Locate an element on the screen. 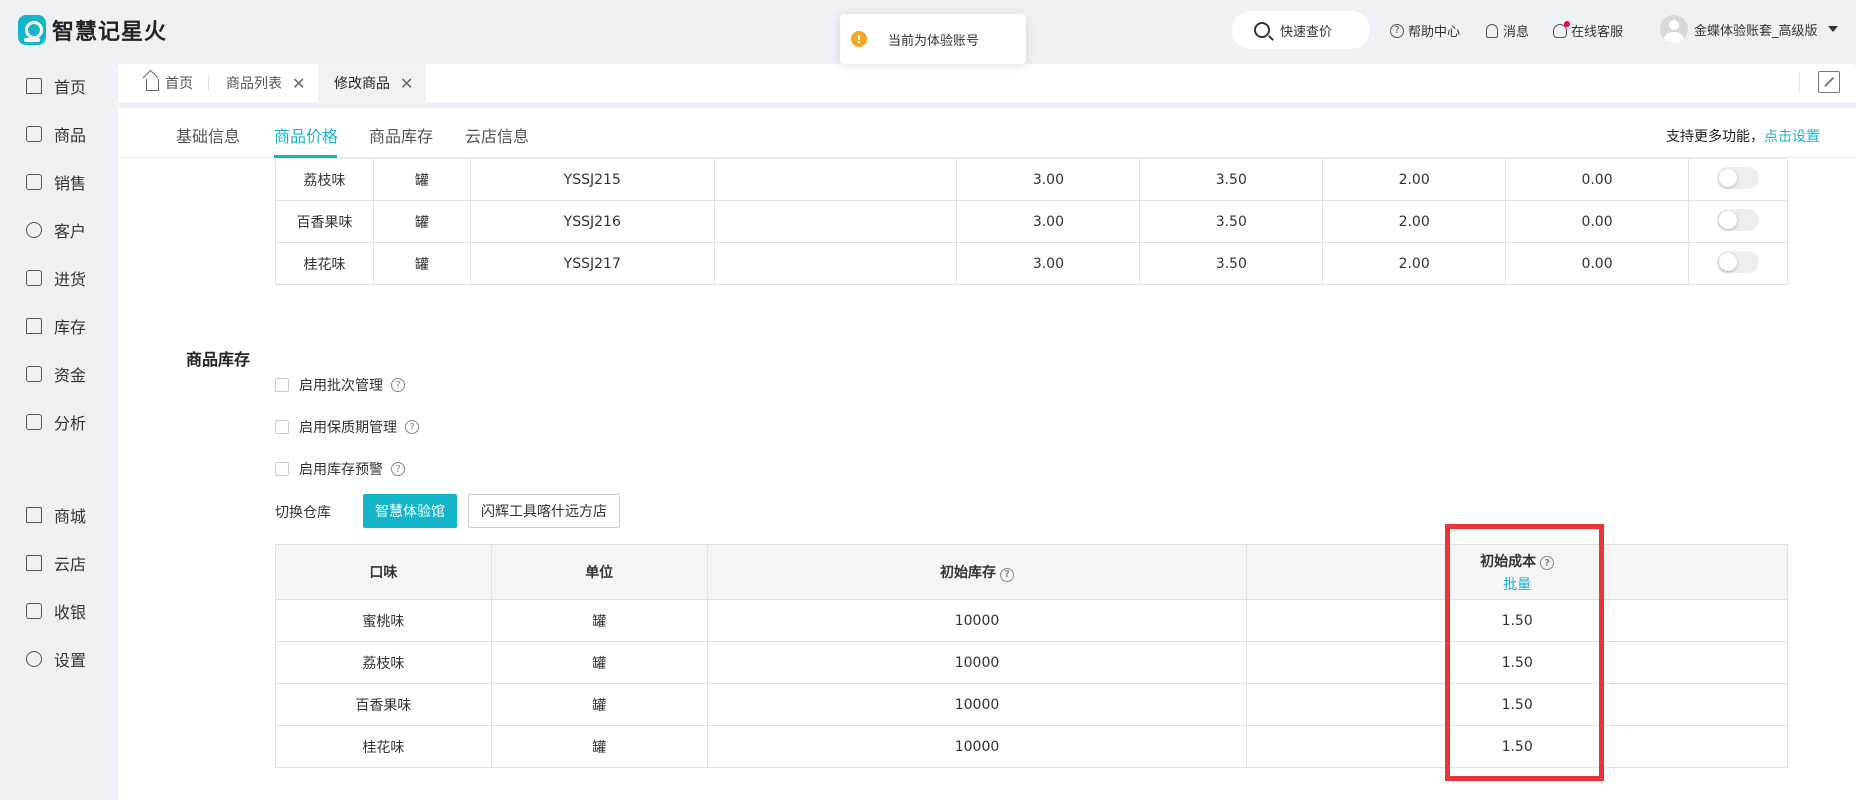 The image size is (1856, 800). app-logo: 智慧记星火 is located at coordinates (92, 30).